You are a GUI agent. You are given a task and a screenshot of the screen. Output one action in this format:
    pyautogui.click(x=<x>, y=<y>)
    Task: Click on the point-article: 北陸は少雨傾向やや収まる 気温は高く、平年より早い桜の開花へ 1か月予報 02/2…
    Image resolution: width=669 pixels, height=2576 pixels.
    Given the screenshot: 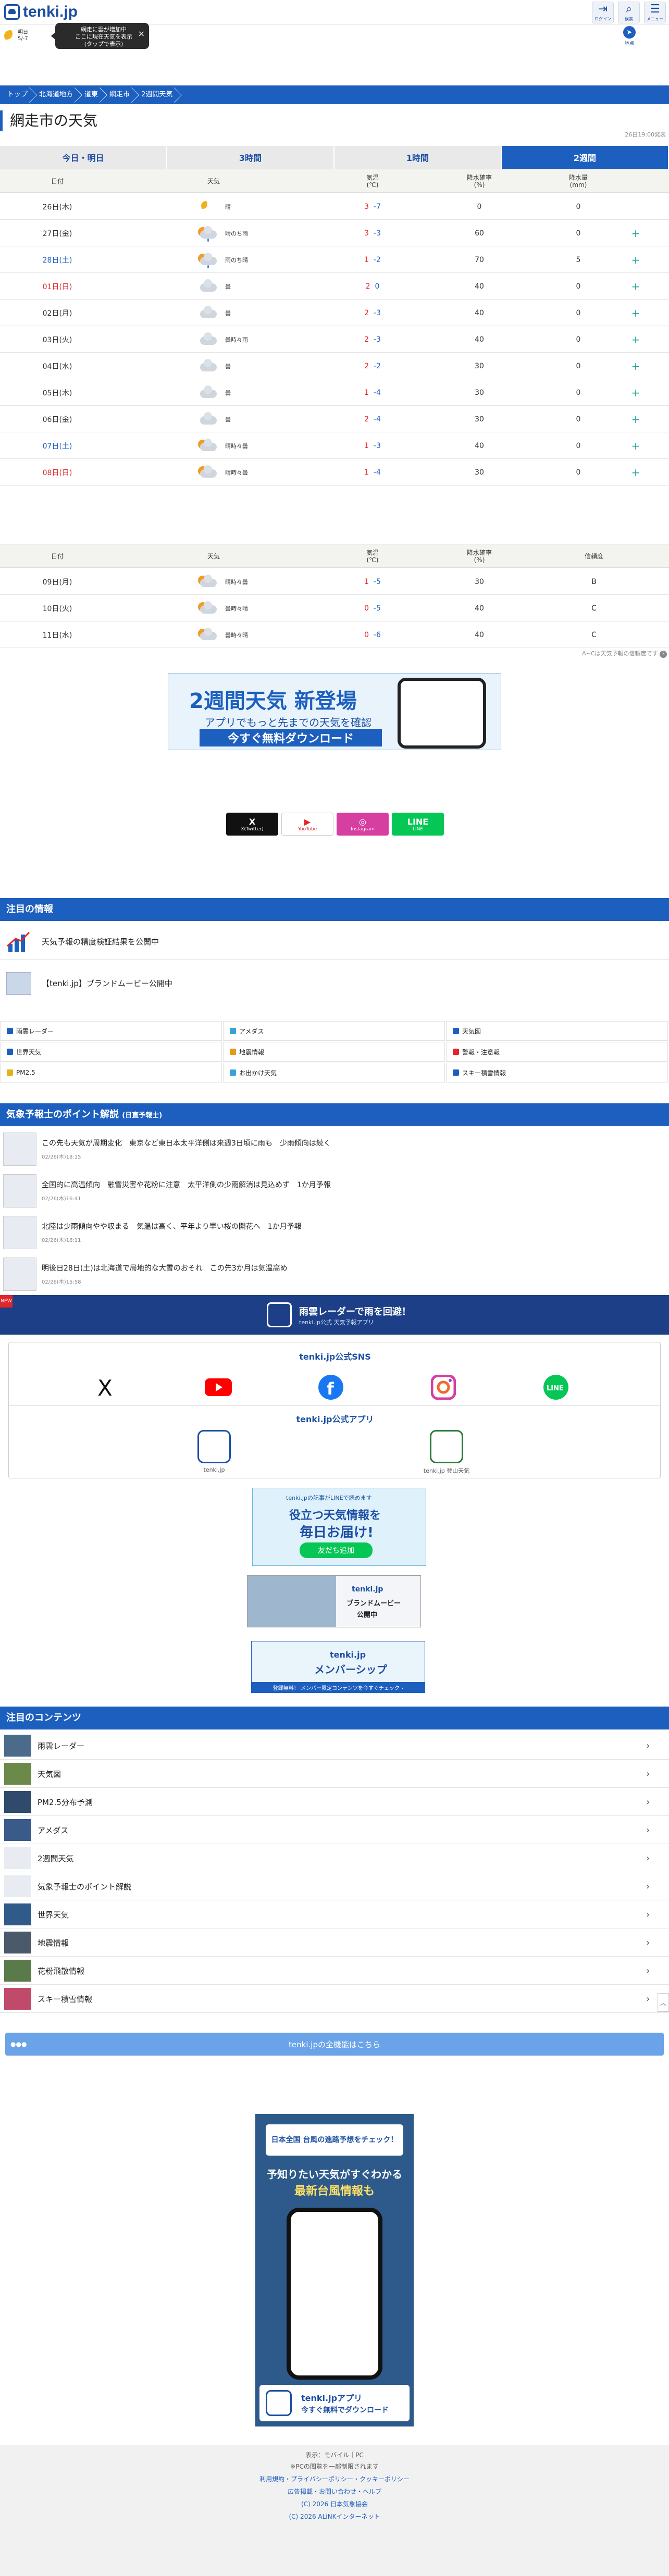 What is the action you would take?
    pyautogui.click(x=334, y=1232)
    